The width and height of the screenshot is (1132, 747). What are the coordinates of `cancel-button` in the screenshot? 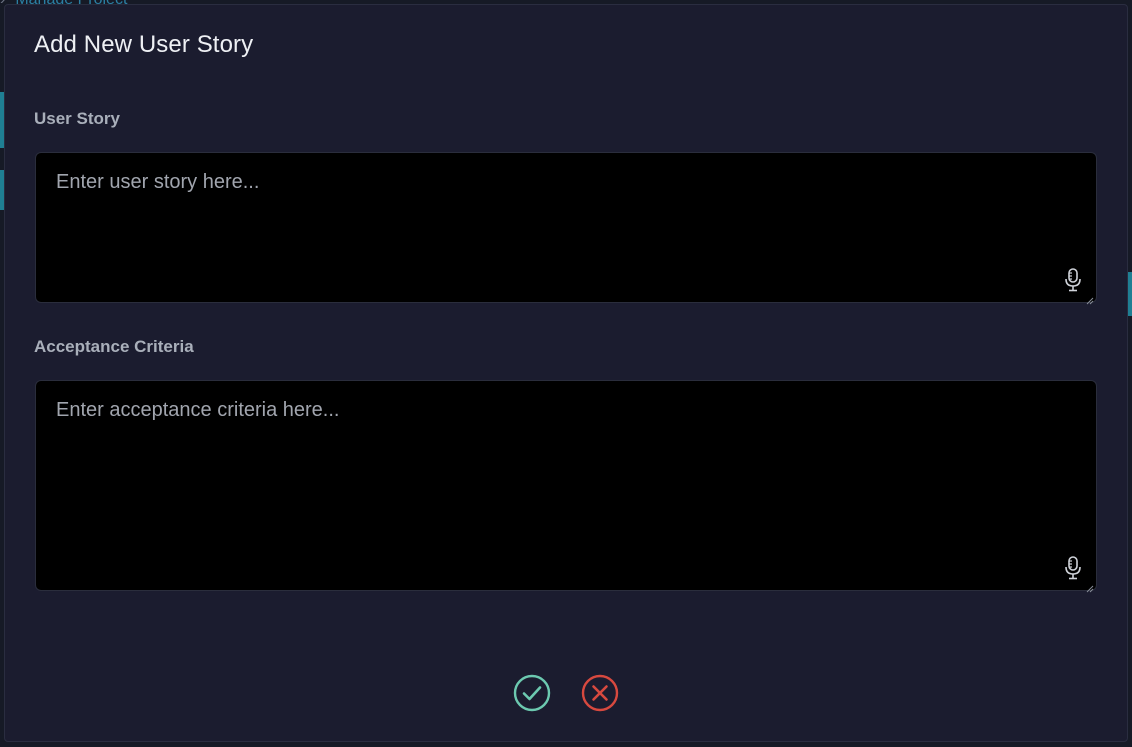 It's located at (600, 693).